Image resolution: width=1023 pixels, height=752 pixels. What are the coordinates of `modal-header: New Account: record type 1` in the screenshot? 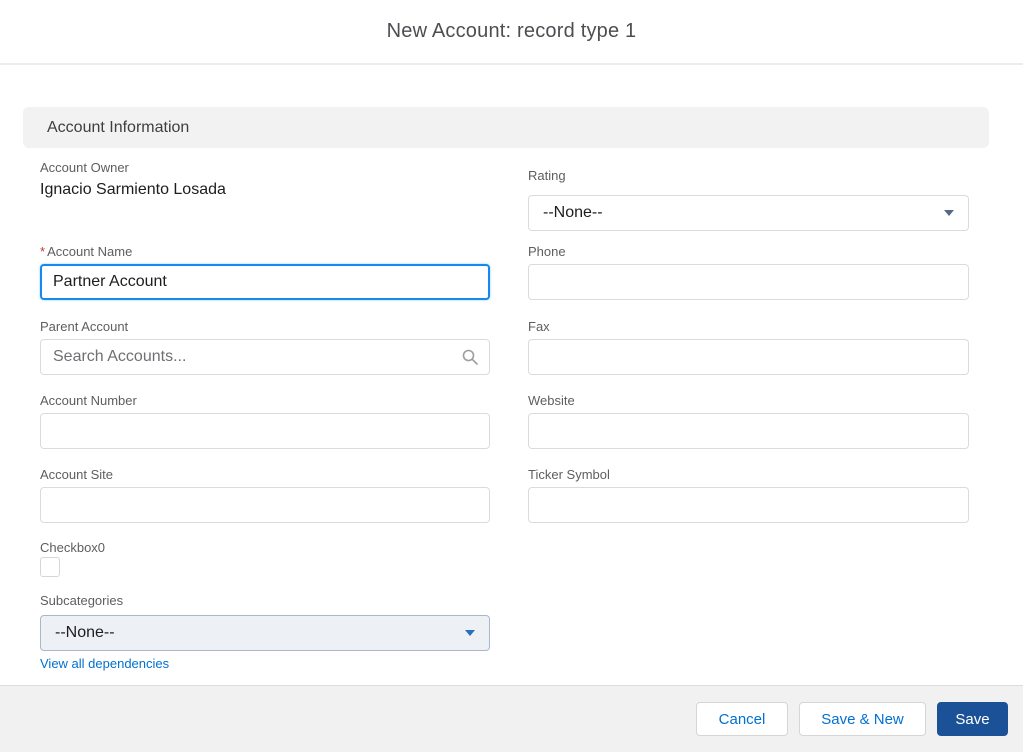 It's located at (511, 32).